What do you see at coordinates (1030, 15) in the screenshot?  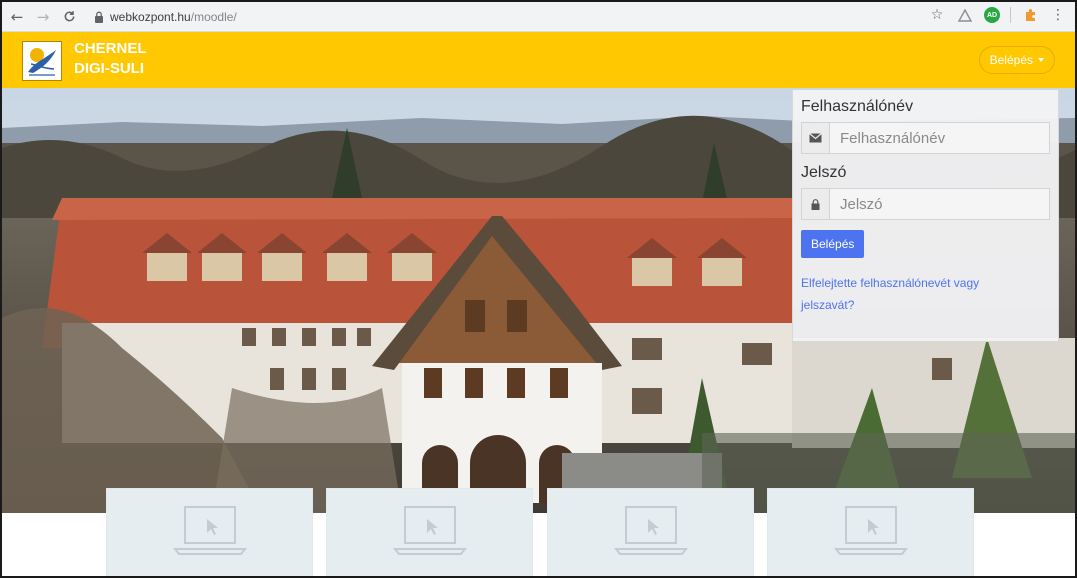 I see `extension-puzzle-icon` at bounding box center [1030, 15].